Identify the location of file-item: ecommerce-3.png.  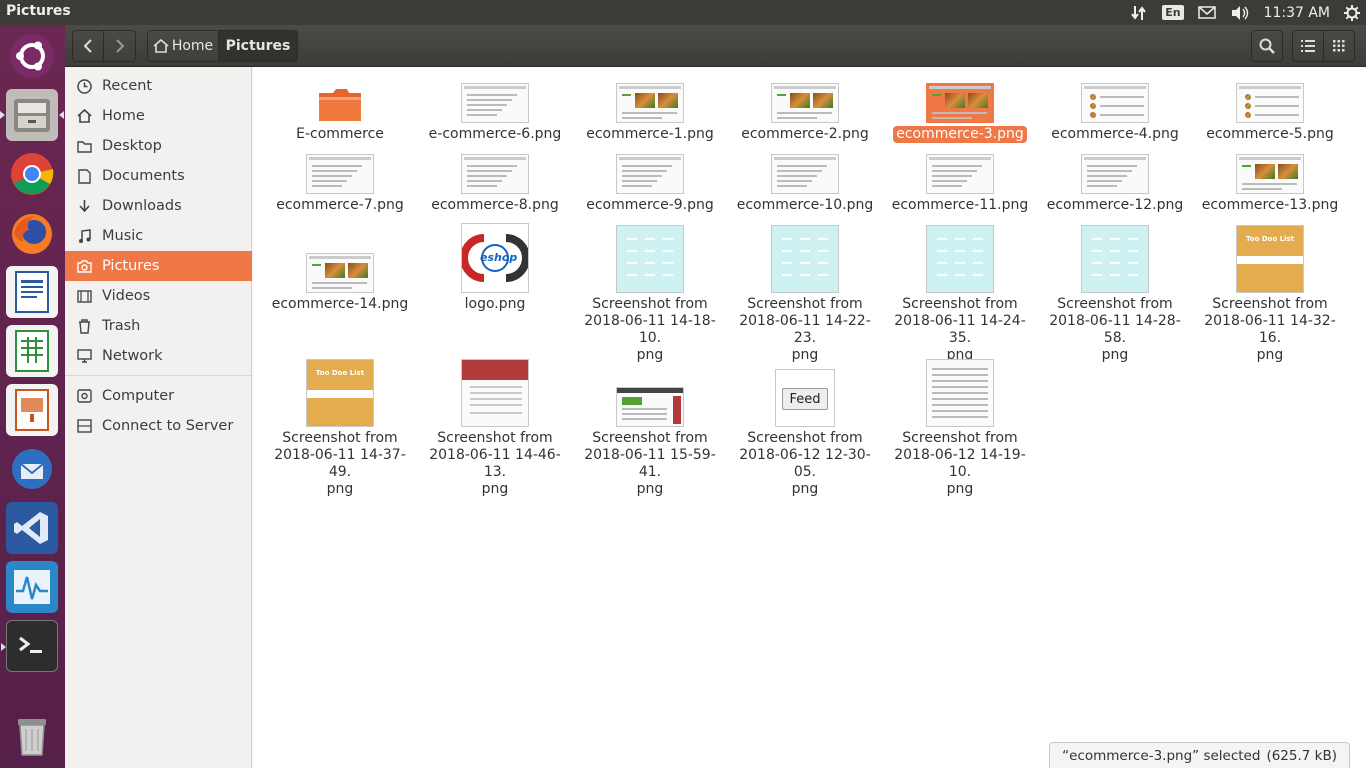
(960, 111).